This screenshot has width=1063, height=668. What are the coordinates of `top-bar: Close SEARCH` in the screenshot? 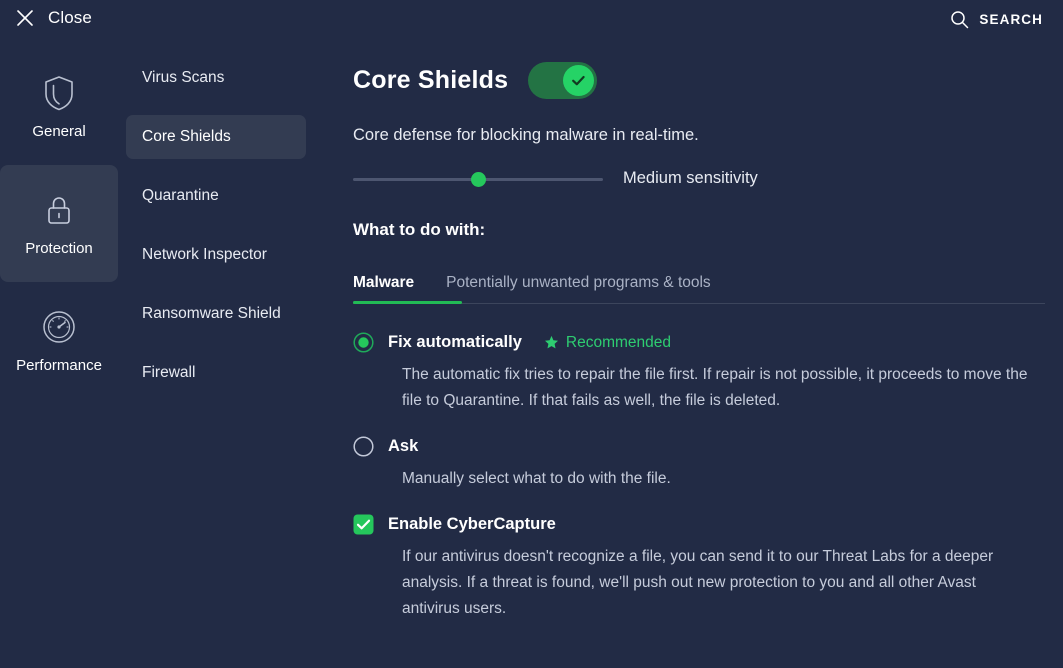 It's located at (531, 20).